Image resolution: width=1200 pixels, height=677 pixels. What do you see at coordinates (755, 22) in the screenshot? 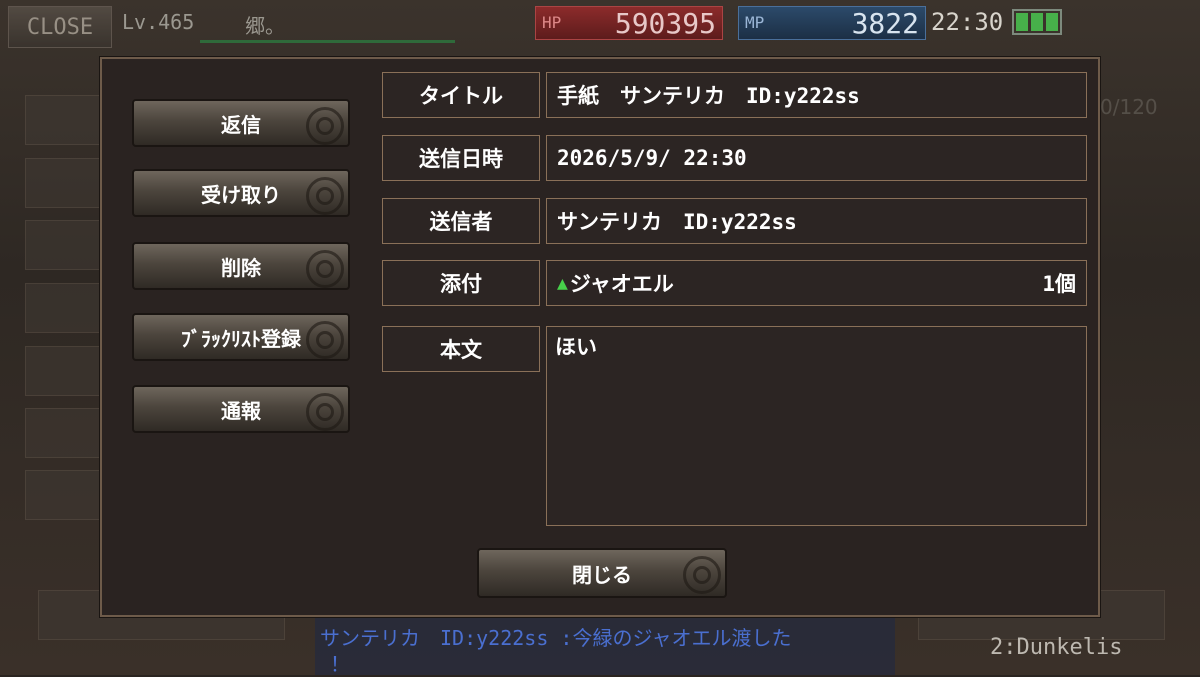
I see `mp-label: MP` at bounding box center [755, 22].